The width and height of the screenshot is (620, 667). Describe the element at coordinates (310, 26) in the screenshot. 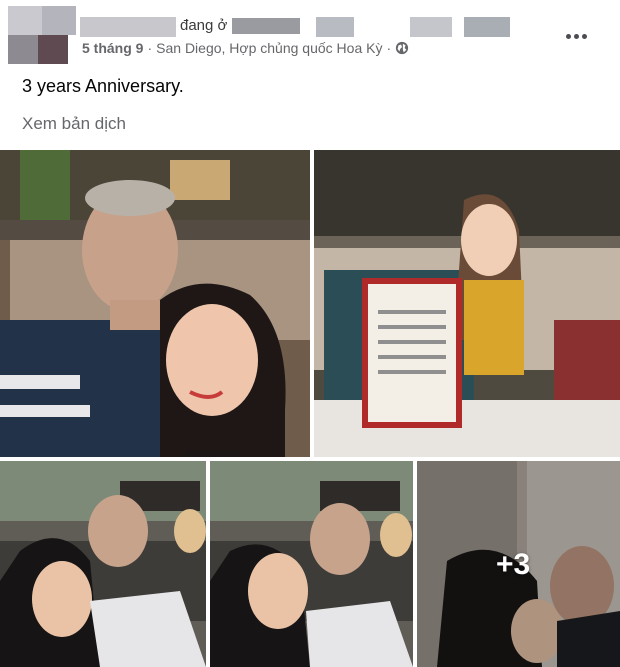

I see `author-line: đang ở` at that location.